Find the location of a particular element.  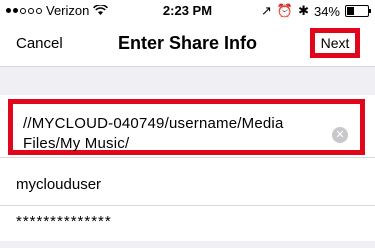

status-right: ↗ ⏰ ✱ 34% is located at coordinates (315, 11).